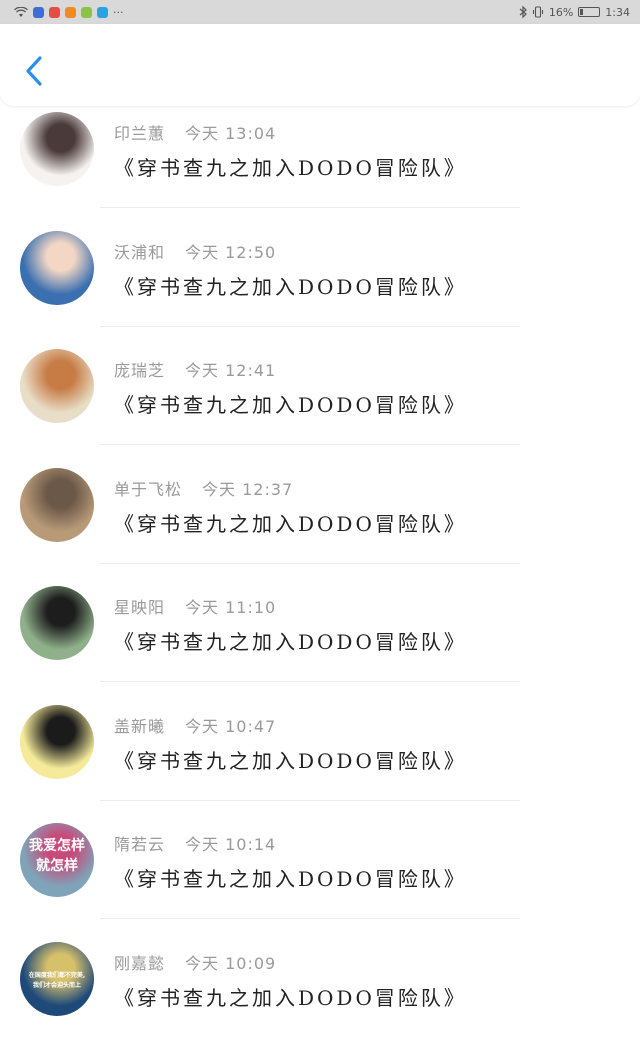 The image size is (640, 1054). I want to click on battery-level, so click(582, 12).